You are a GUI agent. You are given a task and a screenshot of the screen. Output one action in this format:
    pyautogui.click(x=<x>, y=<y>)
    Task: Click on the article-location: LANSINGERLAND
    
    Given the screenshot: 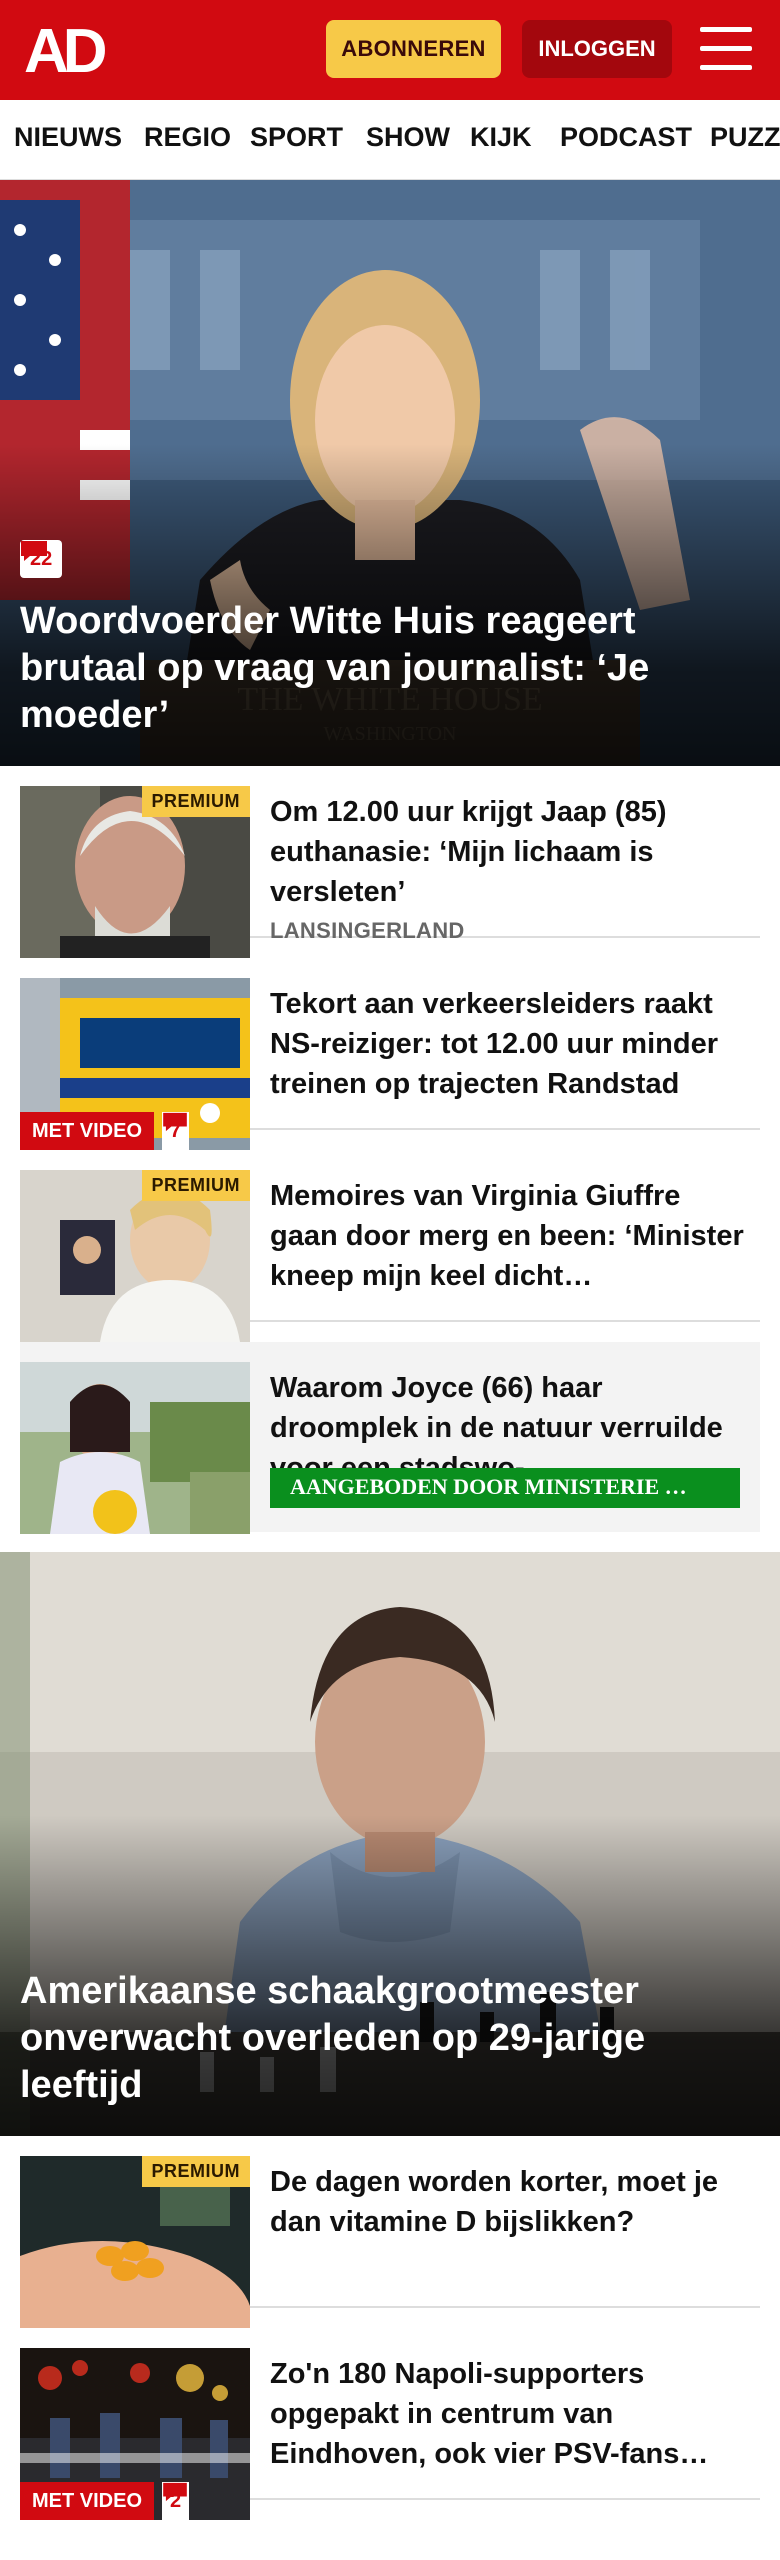 What is the action you would take?
    pyautogui.click(x=367, y=930)
    